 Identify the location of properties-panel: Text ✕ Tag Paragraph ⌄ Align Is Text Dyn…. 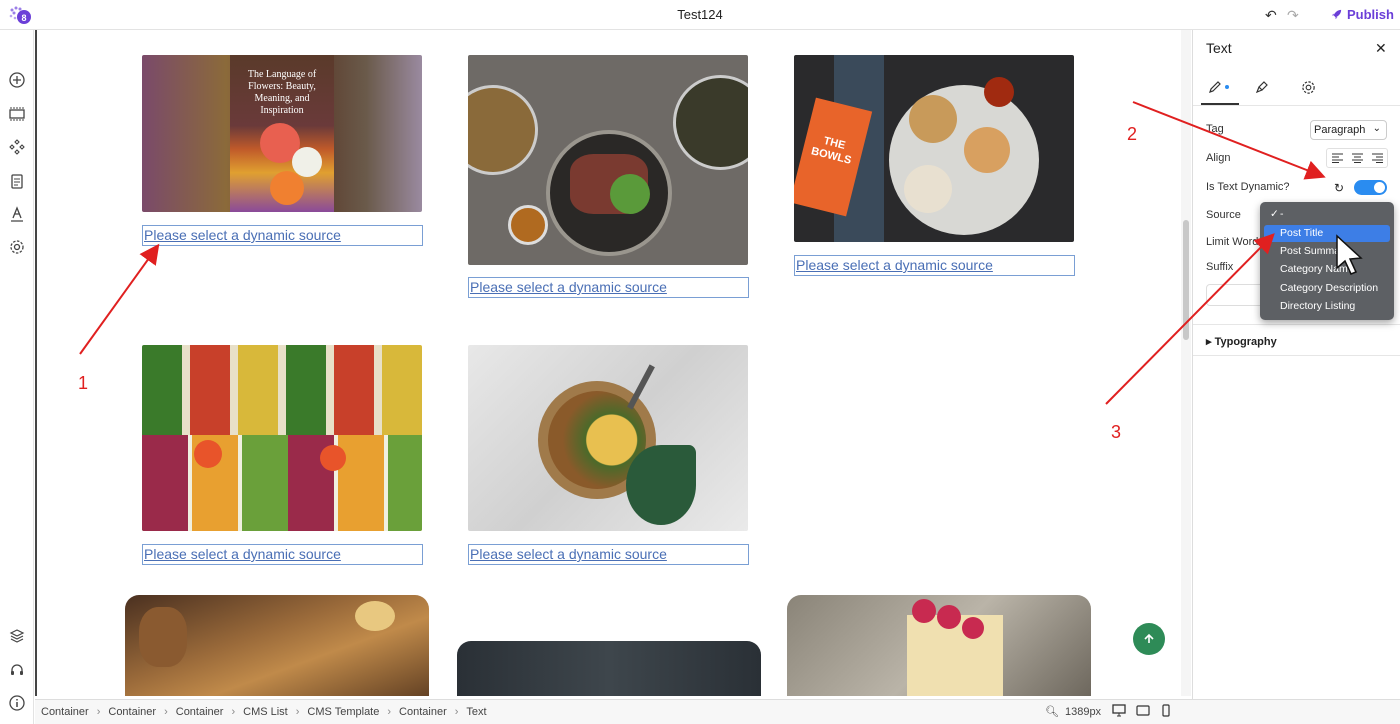
(1296, 377).